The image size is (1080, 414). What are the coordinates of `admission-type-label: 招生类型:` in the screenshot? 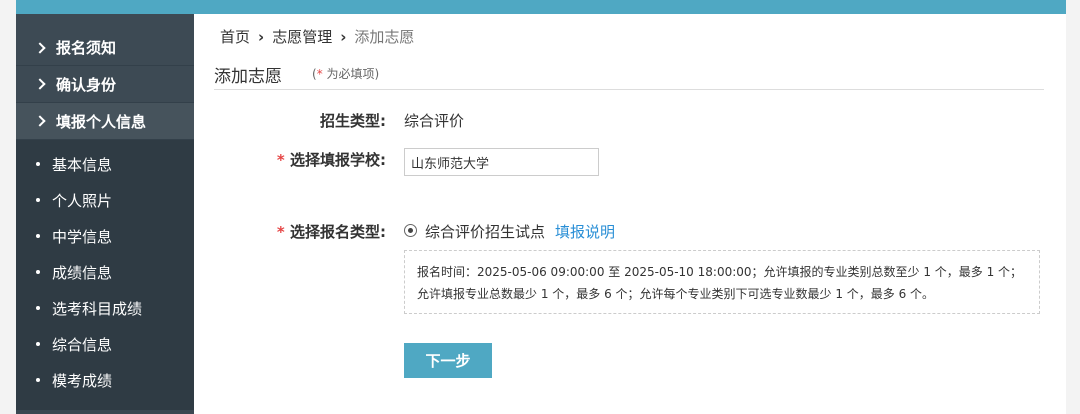 It's located at (353, 120).